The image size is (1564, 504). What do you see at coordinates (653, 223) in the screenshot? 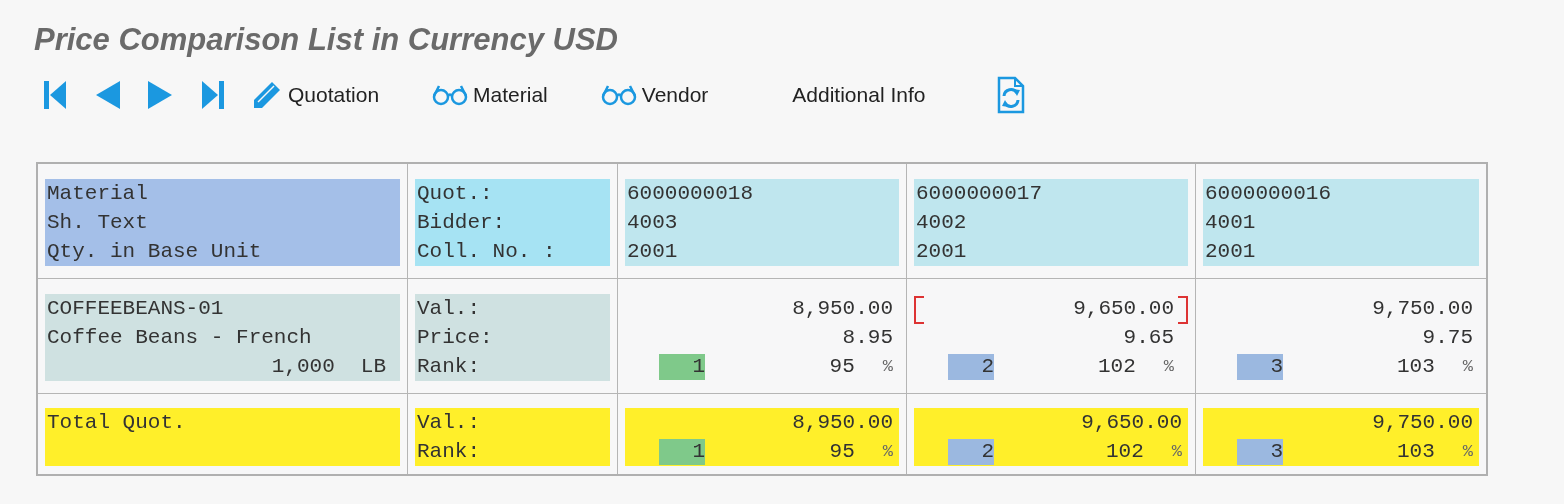
I see `bidder-number: 4003` at bounding box center [653, 223].